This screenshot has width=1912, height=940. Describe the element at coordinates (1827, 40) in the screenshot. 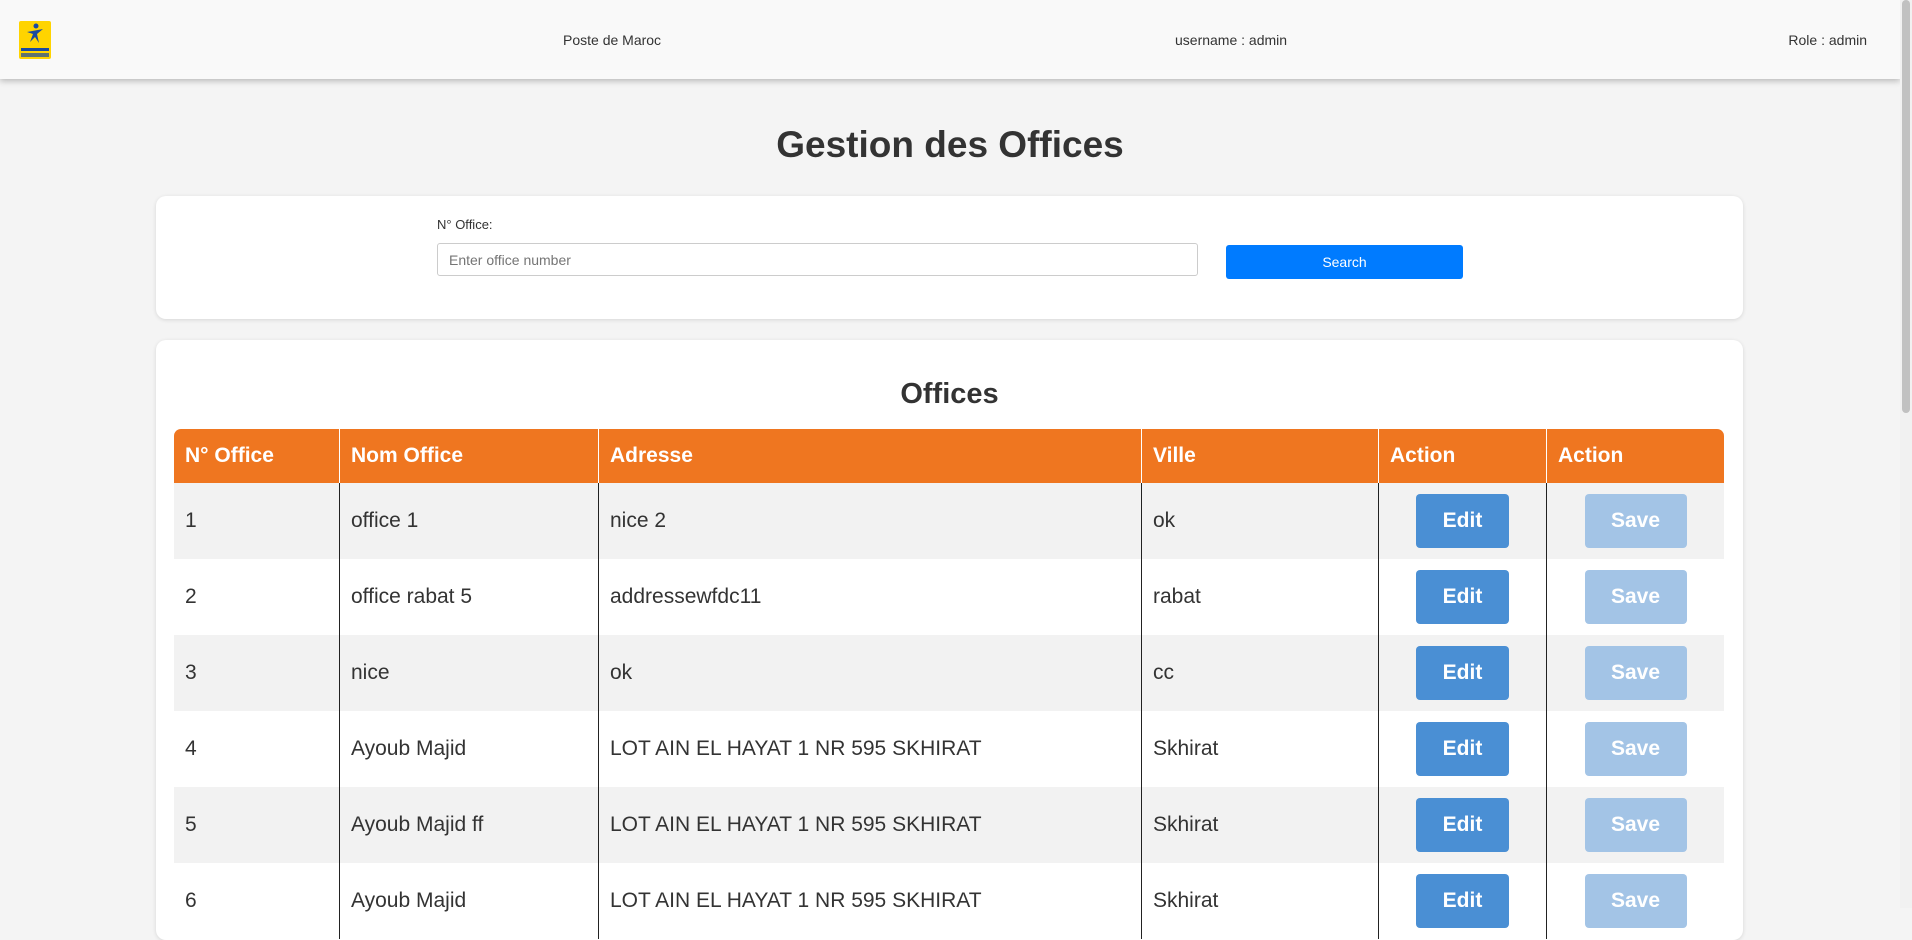

I see `role-display: Role : admin` at that location.